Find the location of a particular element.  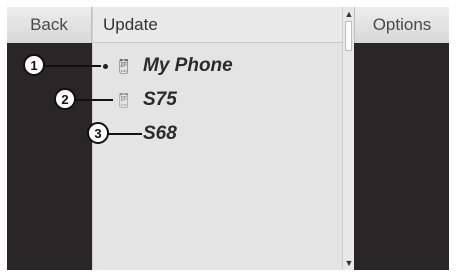

callout-marker: 3 is located at coordinates (98, 133).